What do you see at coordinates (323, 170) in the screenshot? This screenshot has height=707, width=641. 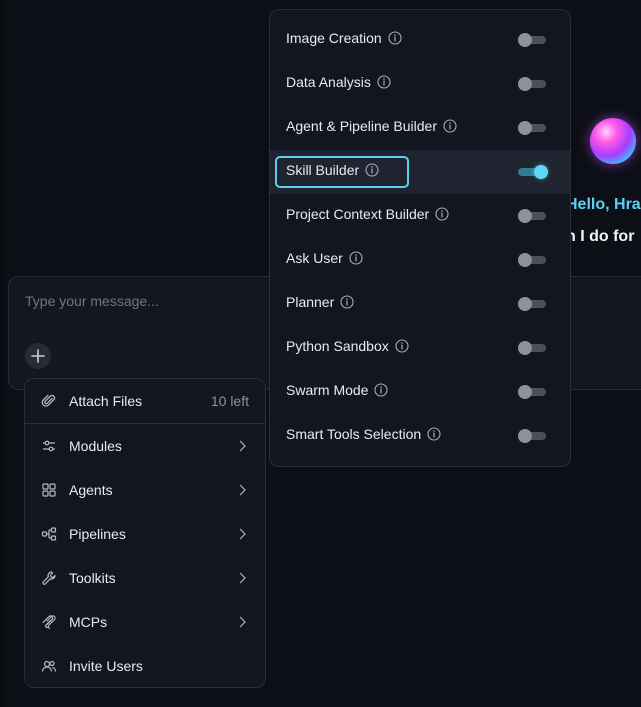 I see `module-label-text: Skill Builder` at bounding box center [323, 170].